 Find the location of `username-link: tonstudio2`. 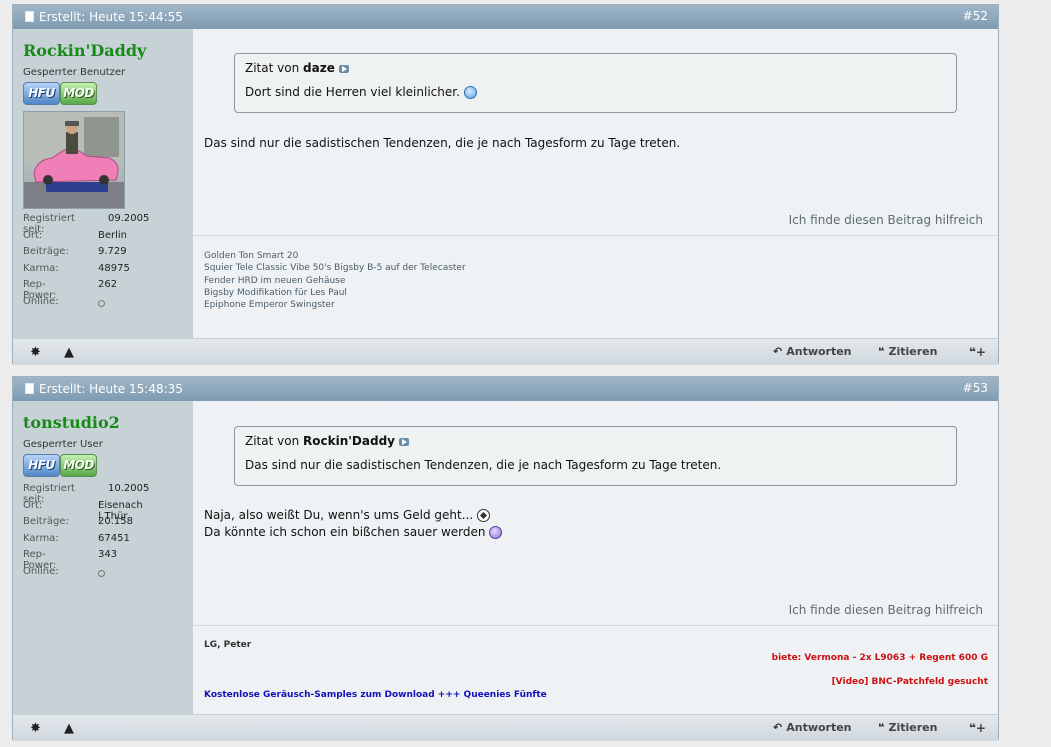

username-link: tonstudio2 is located at coordinates (71, 422).